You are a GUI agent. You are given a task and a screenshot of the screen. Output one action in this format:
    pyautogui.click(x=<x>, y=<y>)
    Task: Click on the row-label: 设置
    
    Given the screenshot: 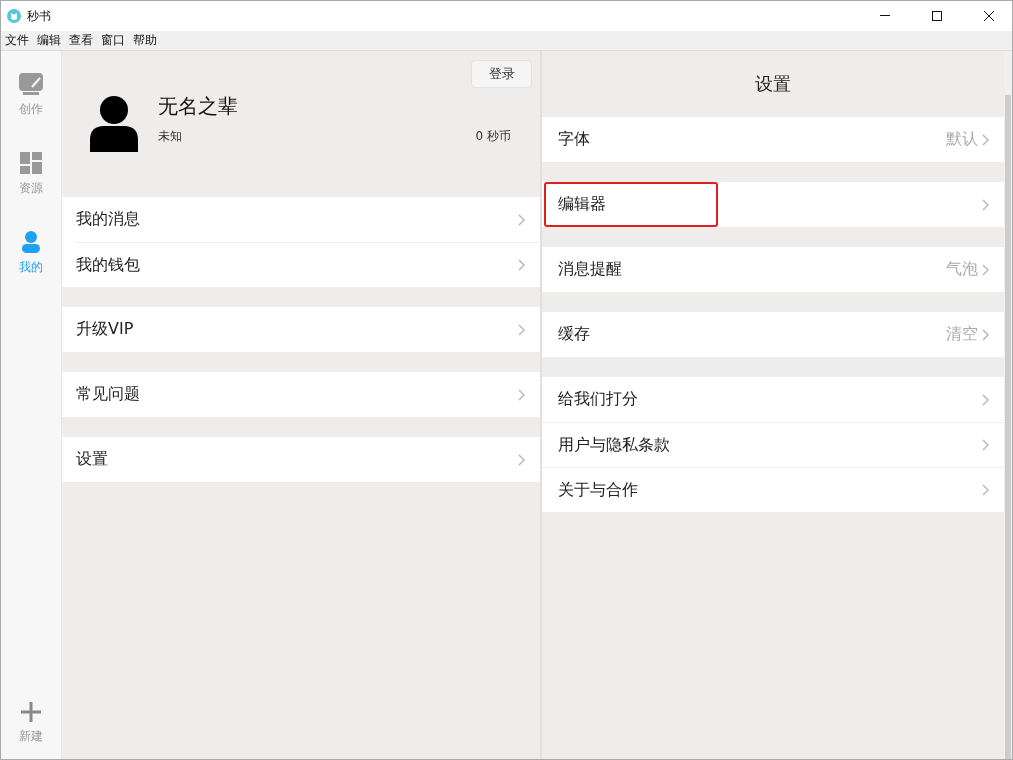 What is the action you would take?
    pyautogui.click(x=92, y=459)
    